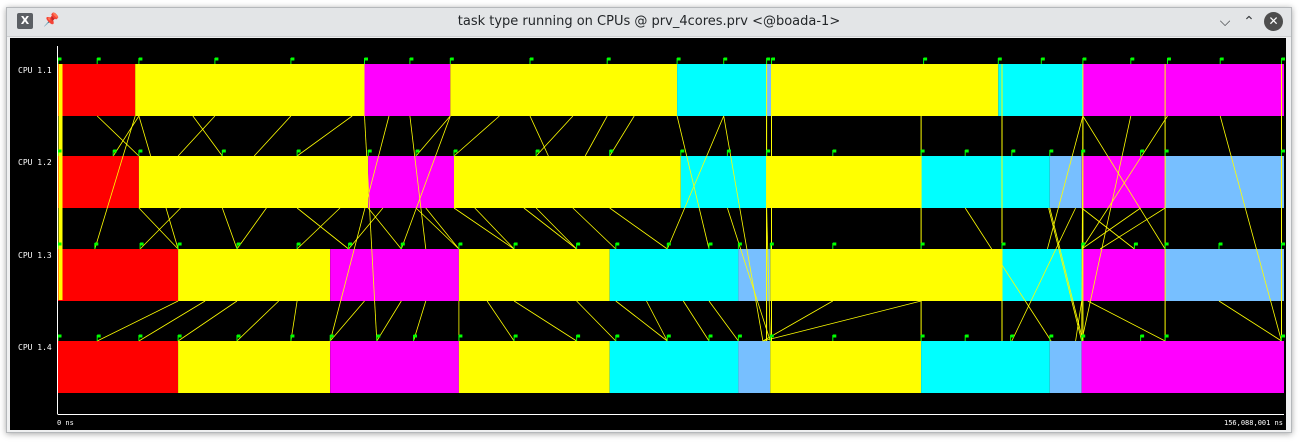 The height and width of the screenshot is (447, 1304). Describe the element at coordinates (1249, 22) in the screenshot. I see `maximize-button: ⌃` at that location.